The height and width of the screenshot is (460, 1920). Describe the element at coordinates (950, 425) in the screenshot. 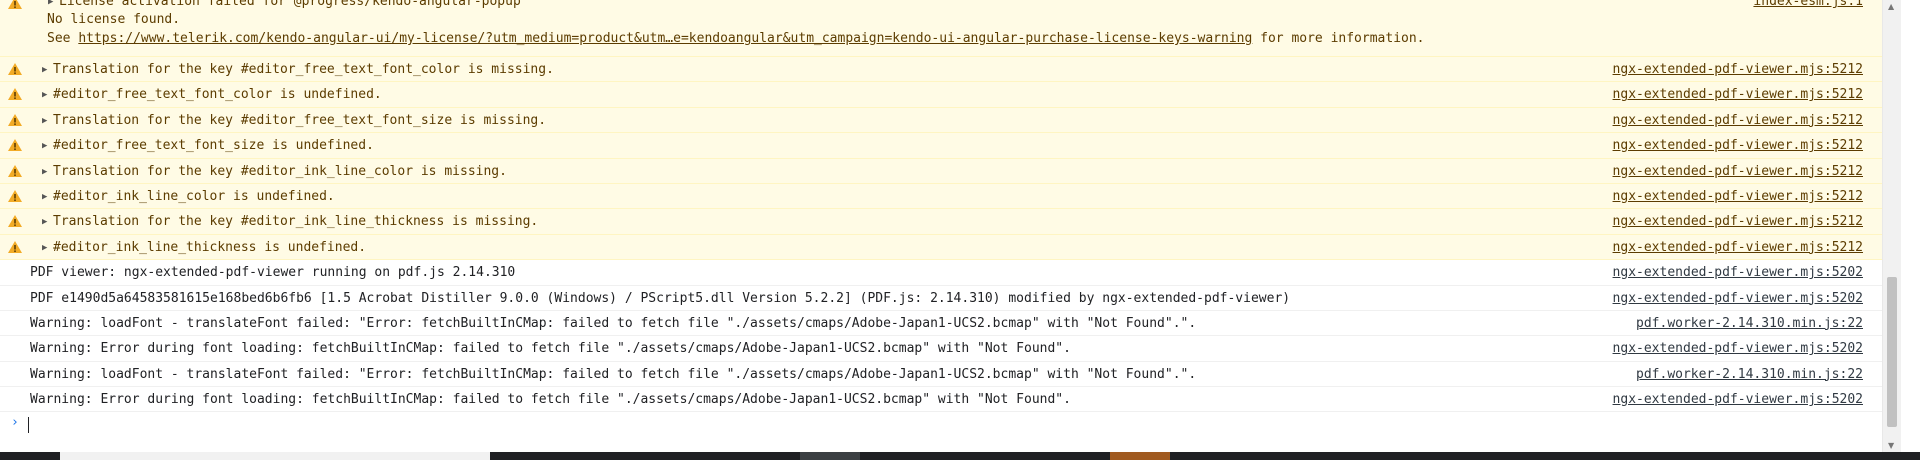

I see `console-prompt: ›` at that location.